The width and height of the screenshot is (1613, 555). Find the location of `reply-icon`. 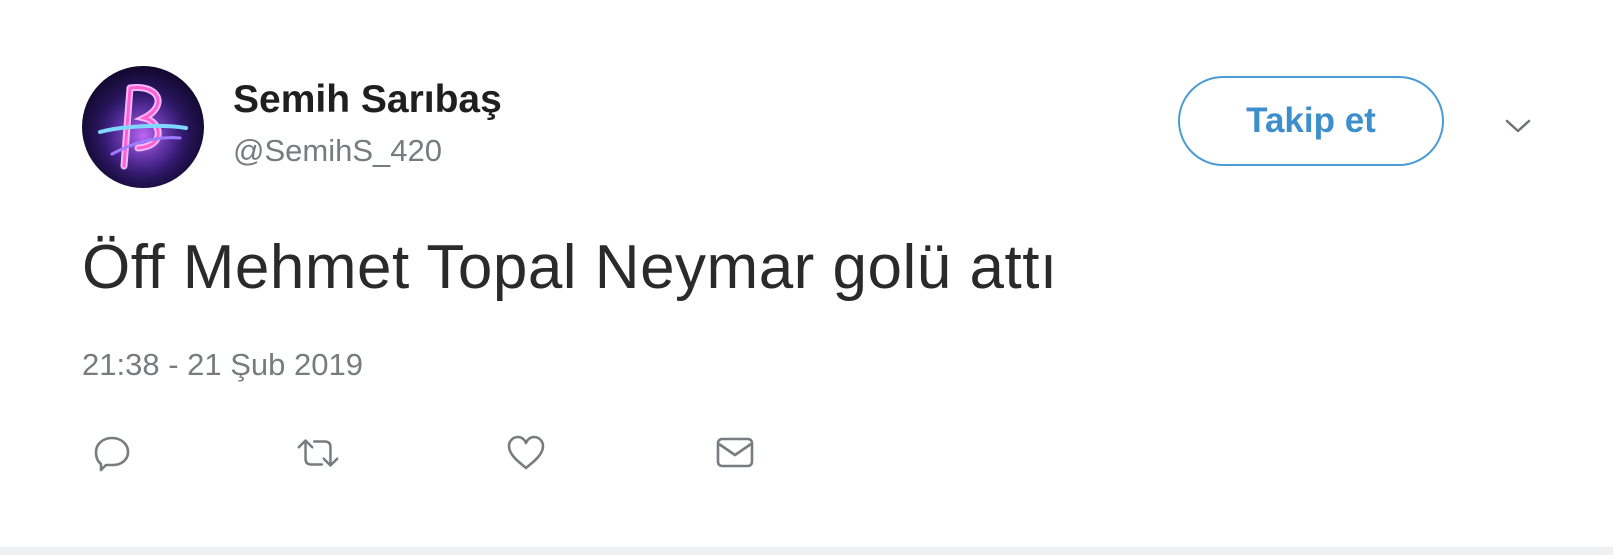

reply-icon is located at coordinates (112, 454).